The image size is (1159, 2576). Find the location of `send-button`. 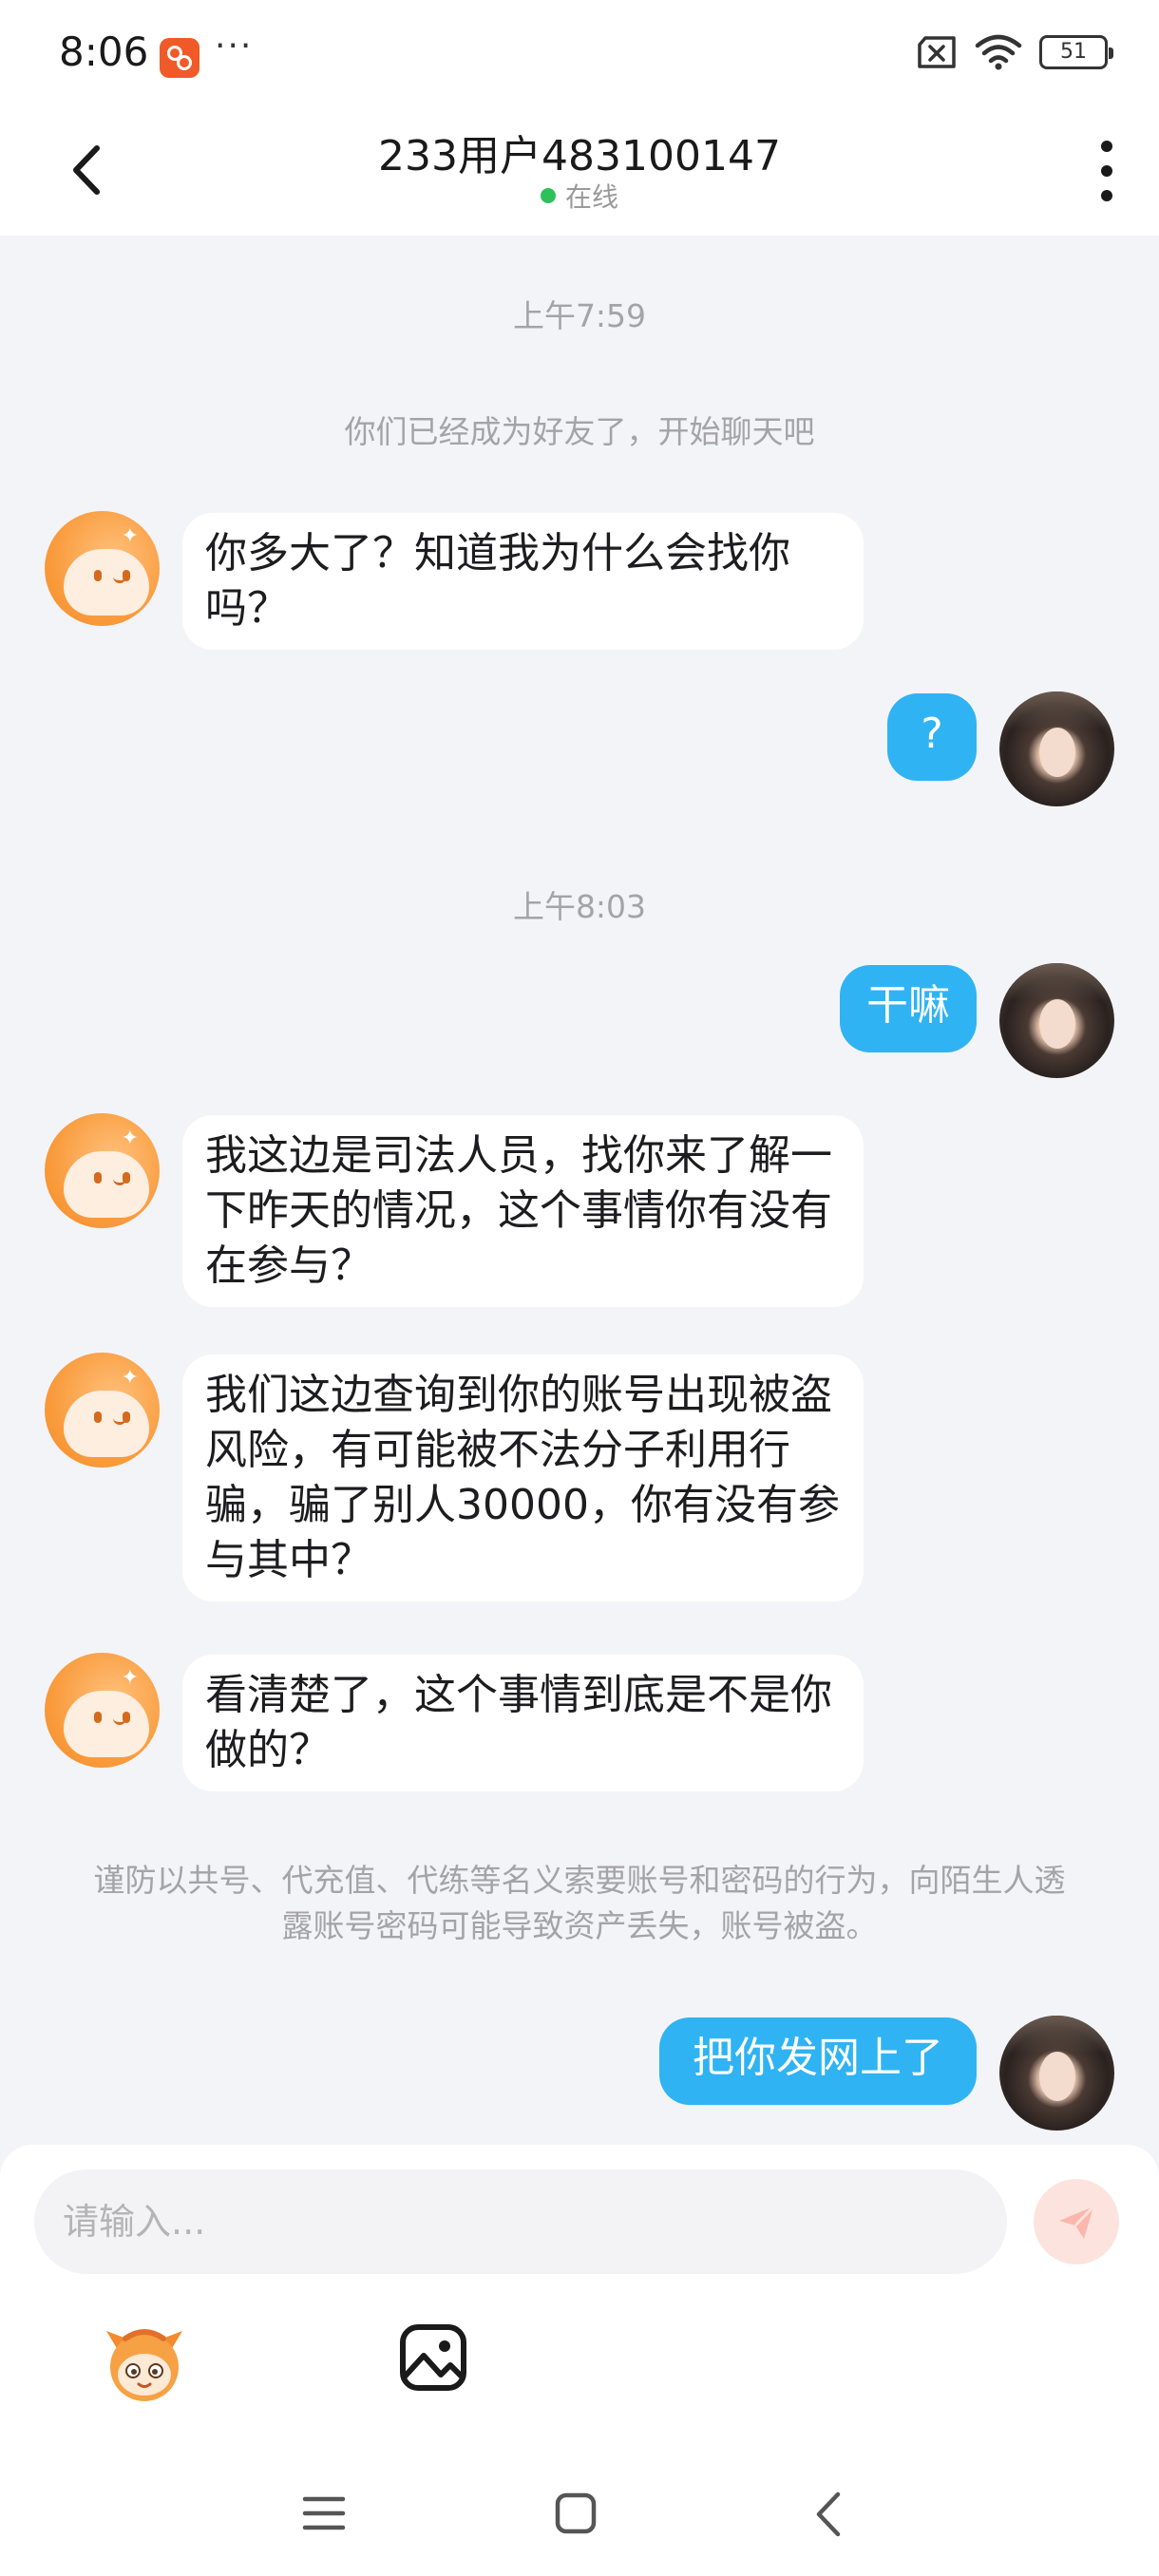

send-button is located at coordinates (1076, 2221).